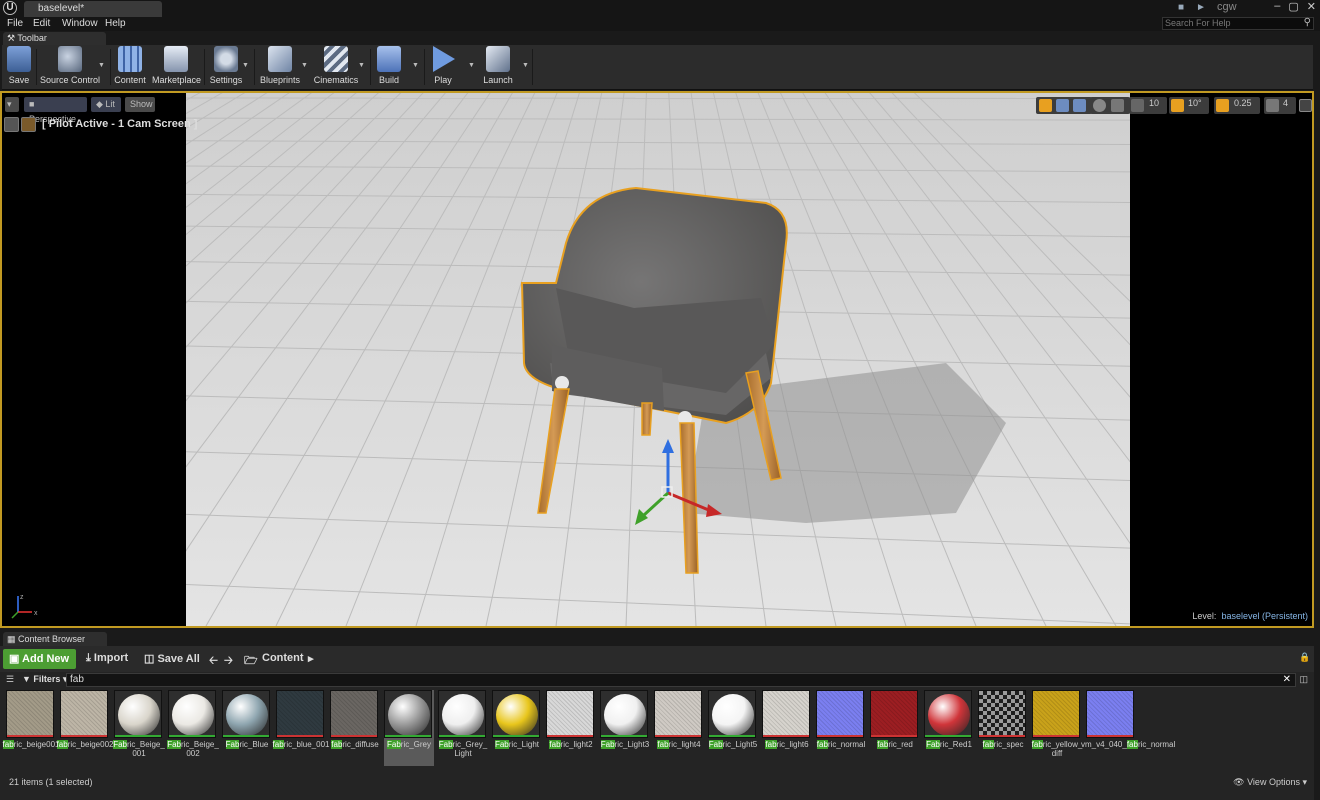 The image size is (1320, 800). What do you see at coordinates (1307, 22) in the screenshot?
I see `search-icon: ⚲` at bounding box center [1307, 22].